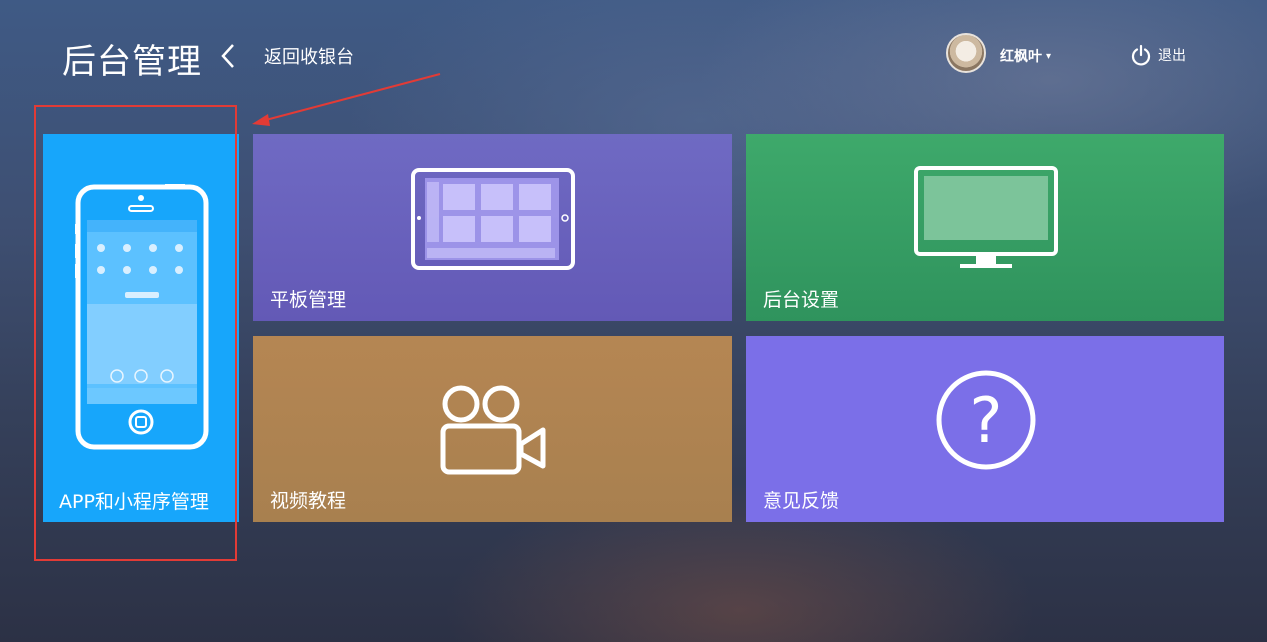 The width and height of the screenshot is (1267, 642). I want to click on caret-down-icon: ▾, so click(1049, 56).